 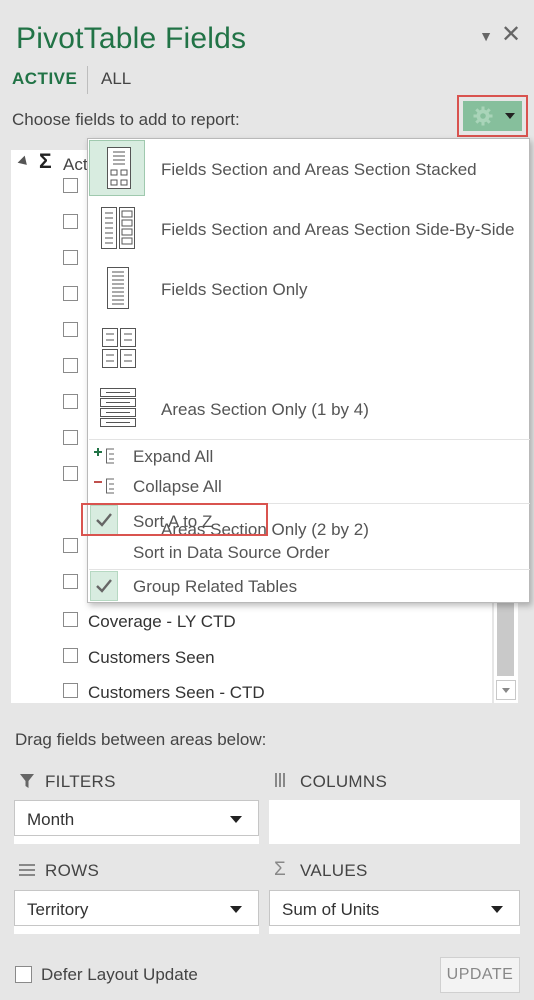 What do you see at coordinates (308, 587) in the screenshot?
I see `menu-item-group-related-tables: Group Related Tables` at bounding box center [308, 587].